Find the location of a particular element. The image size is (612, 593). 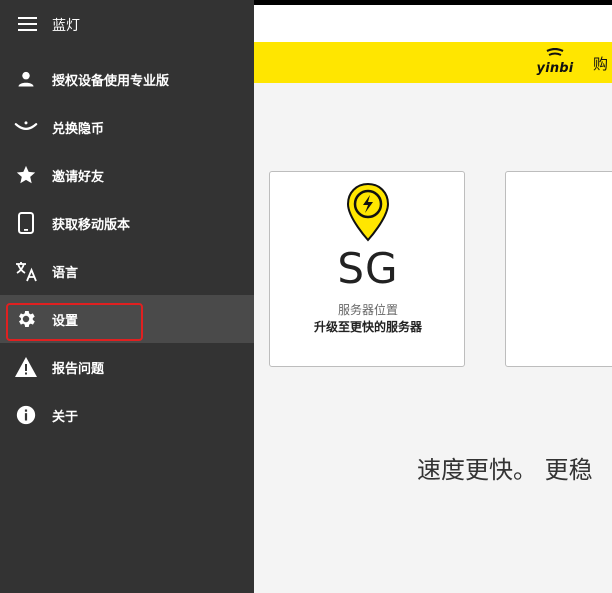

buy-link: 购 is located at coordinates (600, 63).